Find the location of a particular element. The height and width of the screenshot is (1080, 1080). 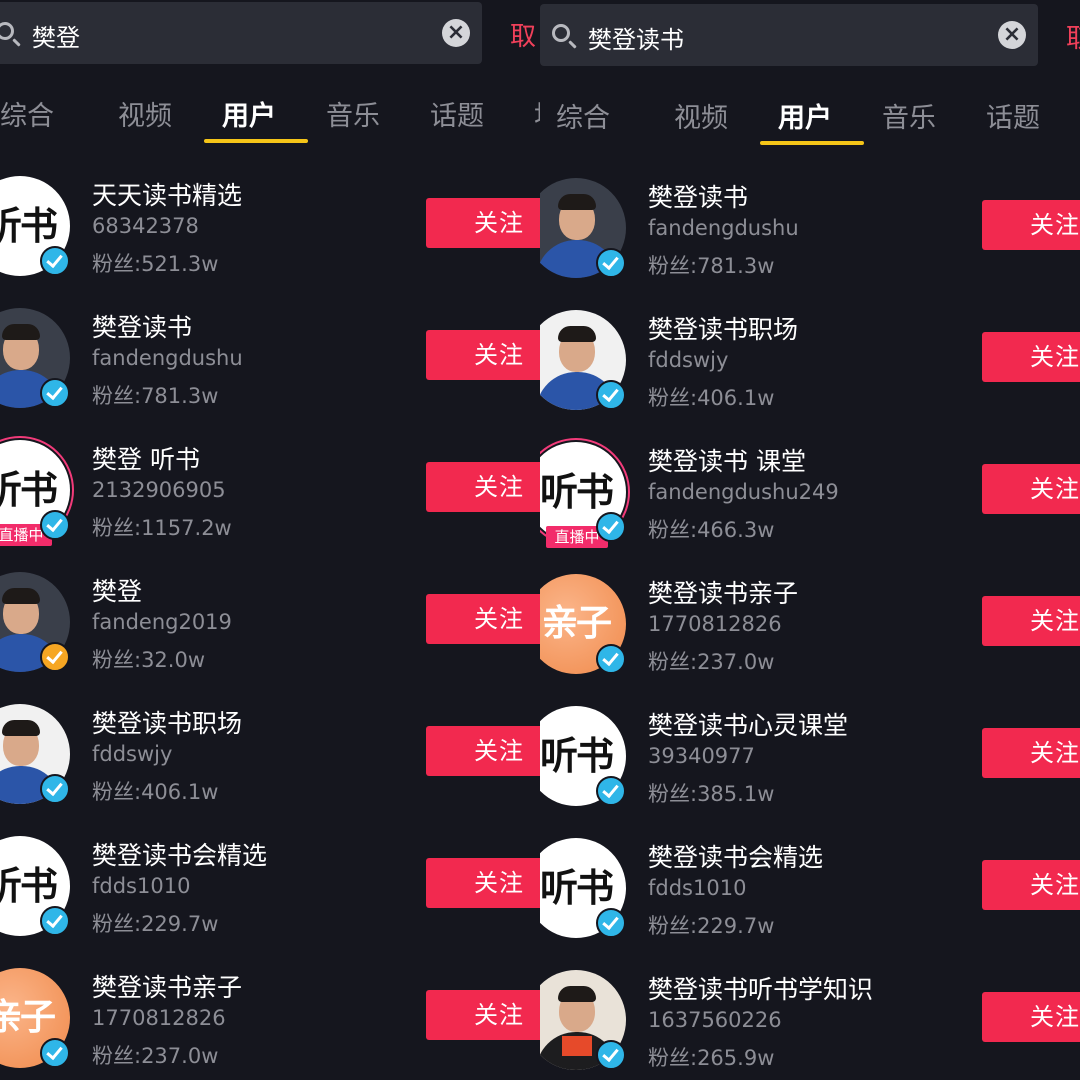

user-name: 樊登读书 is located at coordinates (698, 197).